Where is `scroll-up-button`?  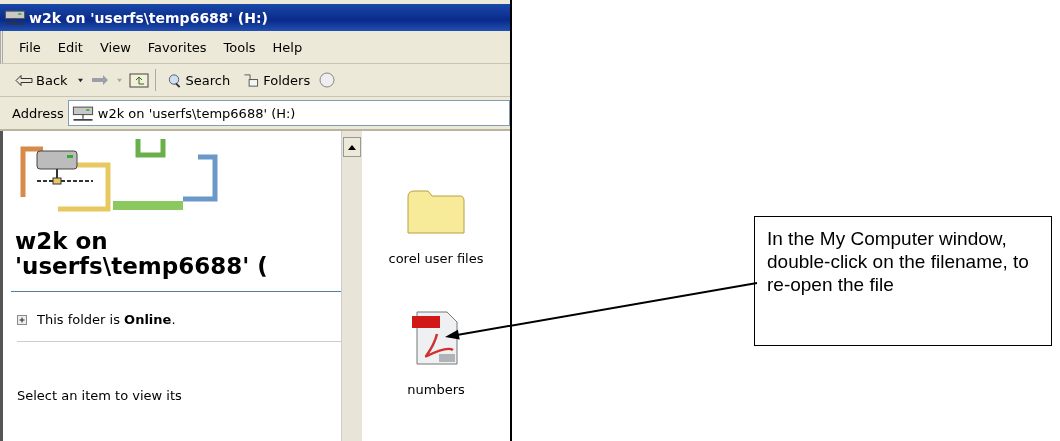 scroll-up-button is located at coordinates (352, 147).